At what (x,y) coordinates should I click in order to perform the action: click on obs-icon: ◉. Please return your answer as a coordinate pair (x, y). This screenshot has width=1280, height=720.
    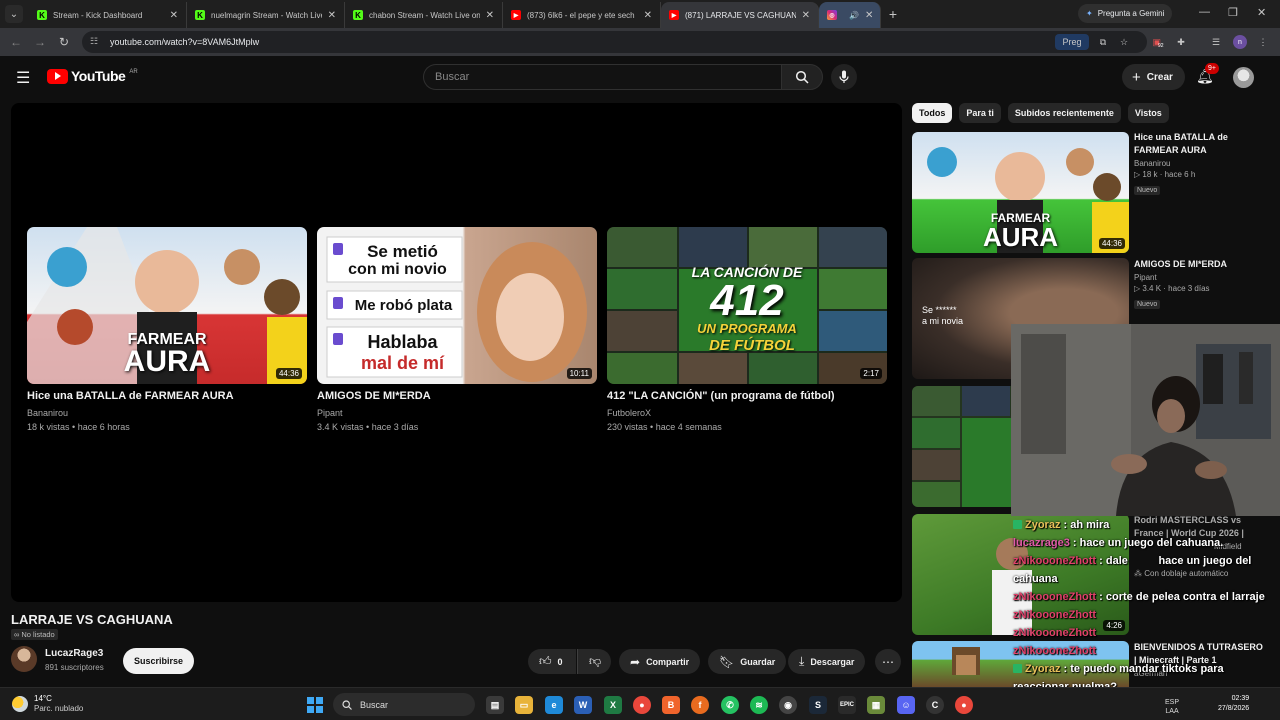
    Looking at the image, I should click on (788, 705).